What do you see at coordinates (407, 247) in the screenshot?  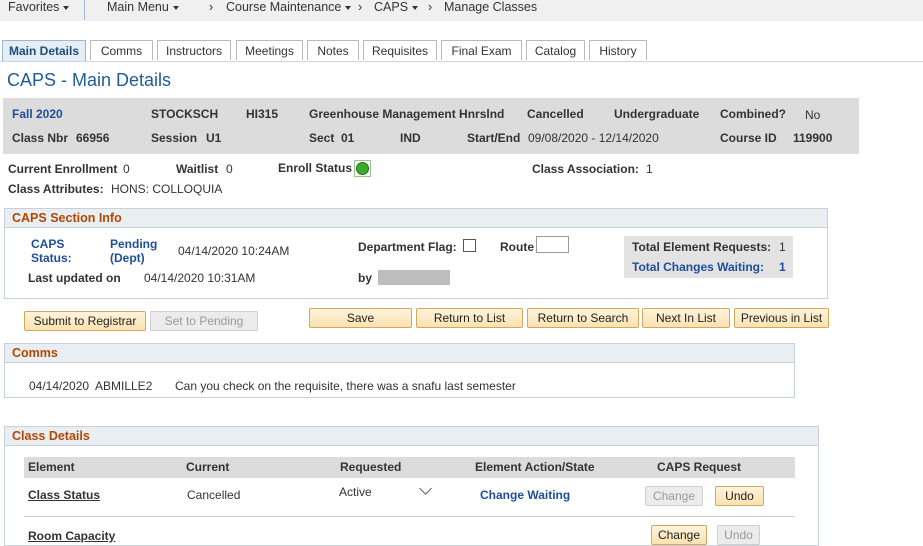 I see `department-flag-label: Department Flag:` at bounding box center [407, 247].